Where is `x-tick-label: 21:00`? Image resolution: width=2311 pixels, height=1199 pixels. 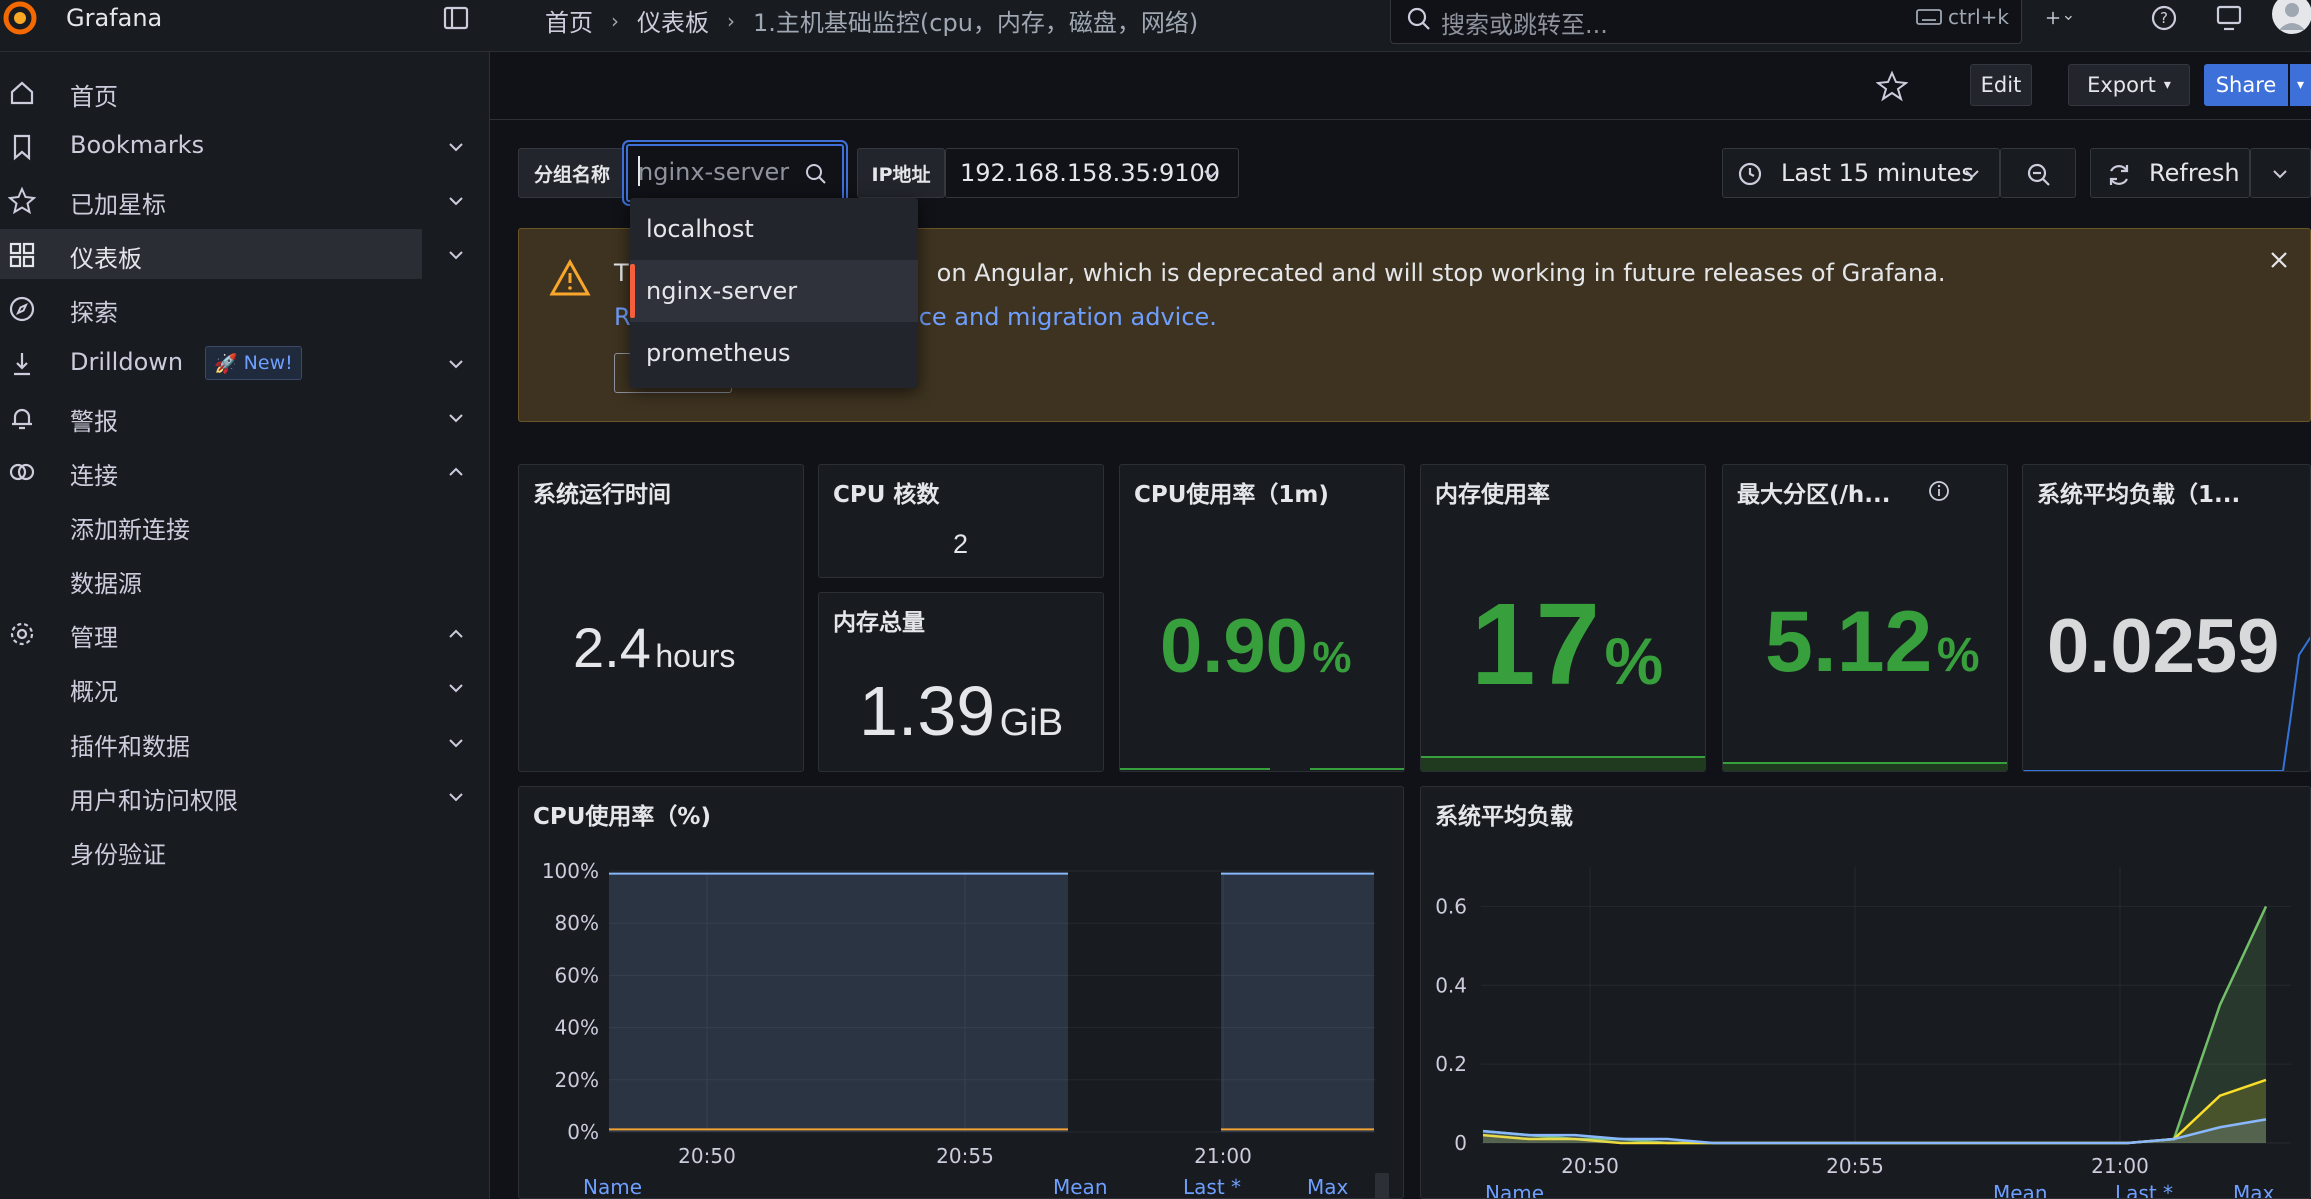 x-tick-label: 21:00 is located at coordinates (1223, 1156).